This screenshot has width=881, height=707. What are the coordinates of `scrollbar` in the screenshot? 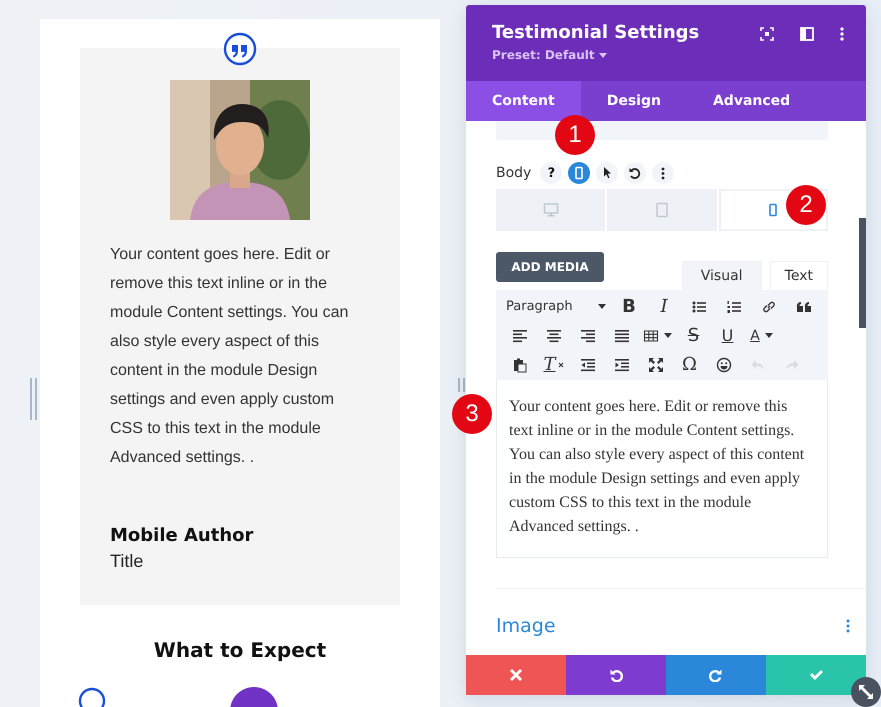 It's located at (862, 273).